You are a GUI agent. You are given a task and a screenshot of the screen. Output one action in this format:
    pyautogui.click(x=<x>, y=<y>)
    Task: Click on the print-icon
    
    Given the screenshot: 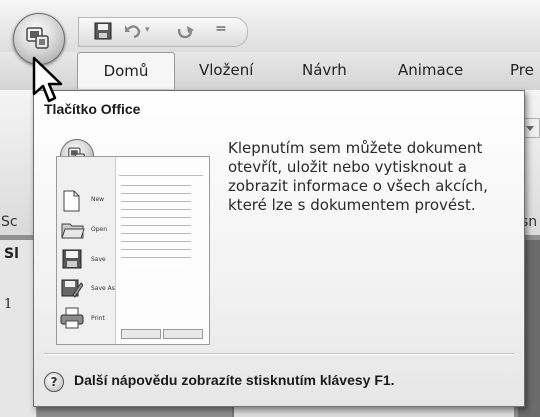 What is the action you would take?
    pyautogui.click(x=72, y=318)
    